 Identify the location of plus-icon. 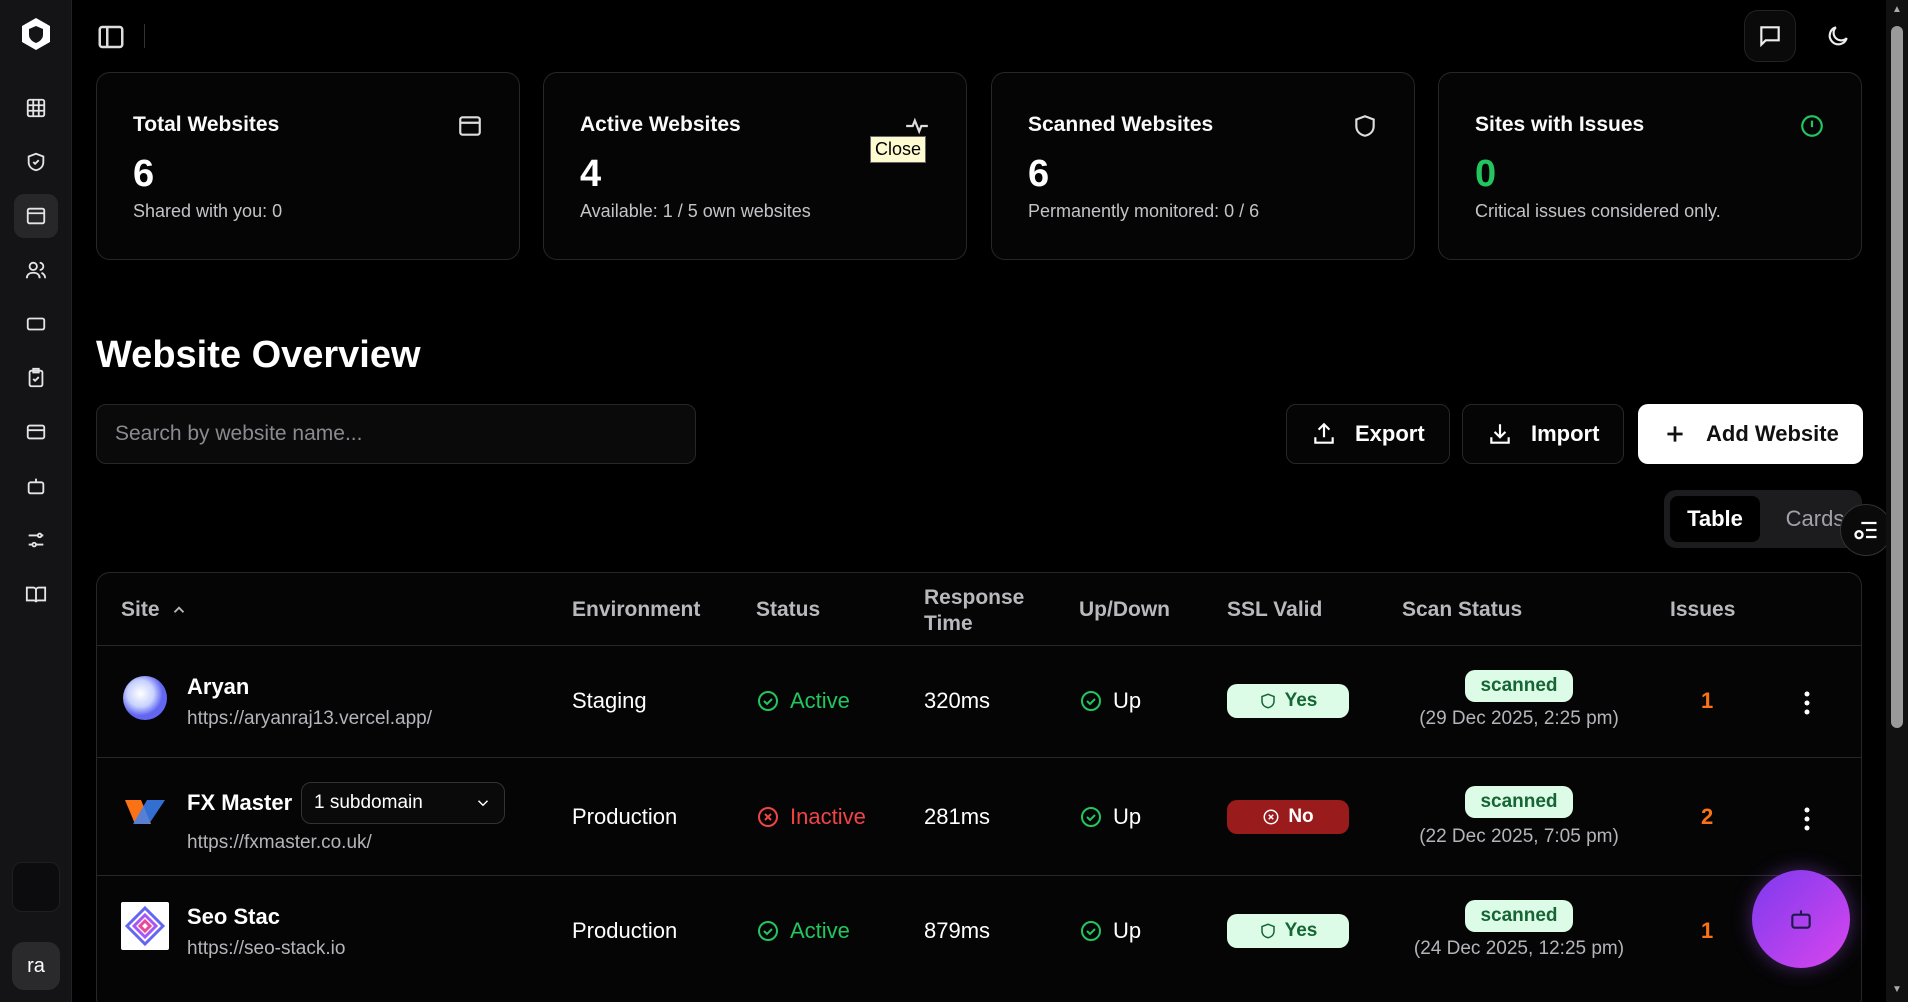
(1675, 434).